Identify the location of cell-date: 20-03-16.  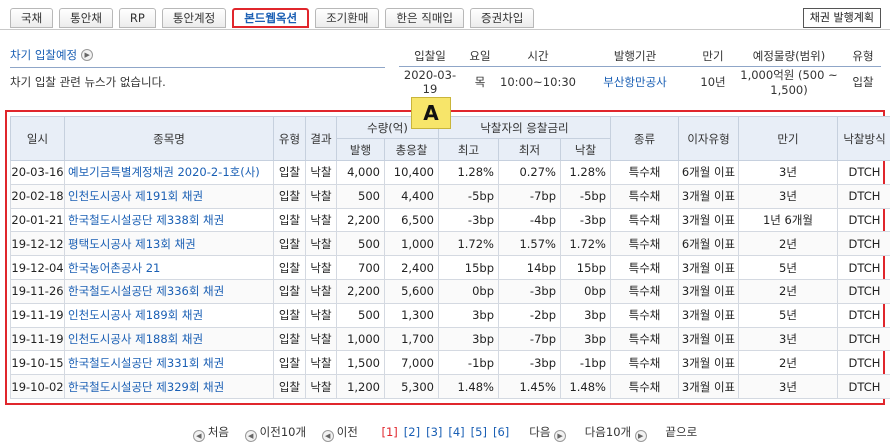
(37, 172).